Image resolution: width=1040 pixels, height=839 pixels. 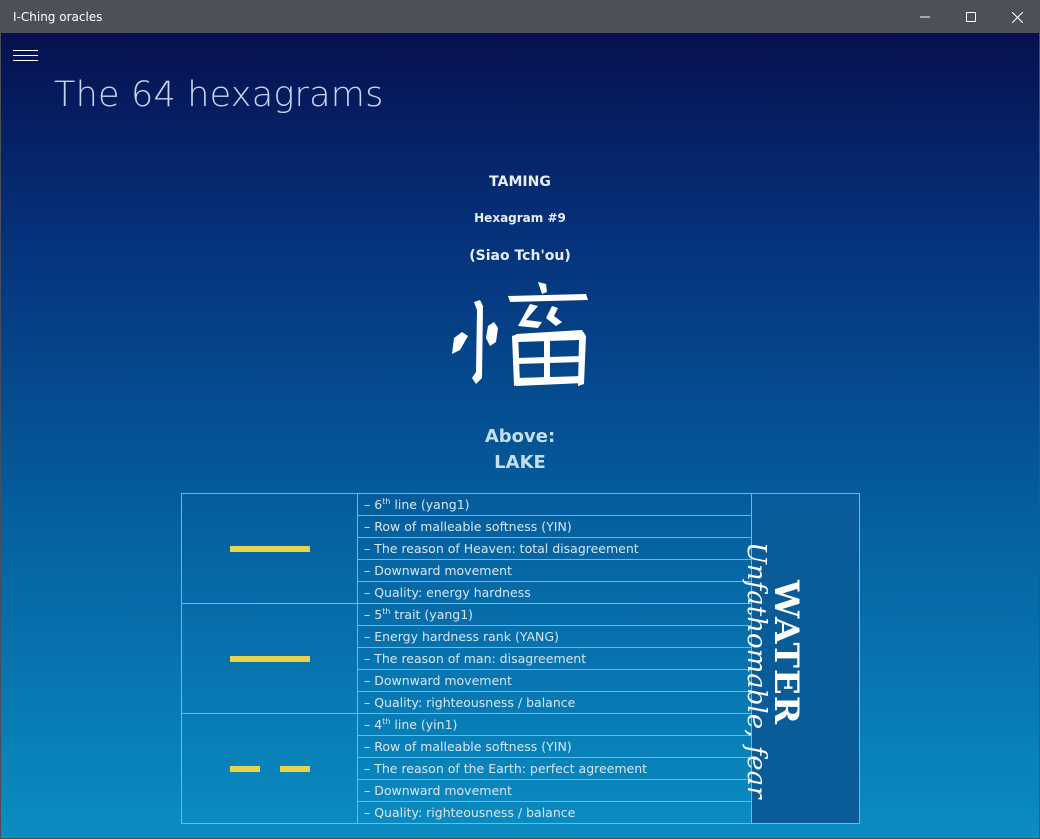 What do you see at coordinates (554, 636) in the screenshot?
I see `line-description: – Energy hardness rank (YANG)` at bounding box center [554, 636].